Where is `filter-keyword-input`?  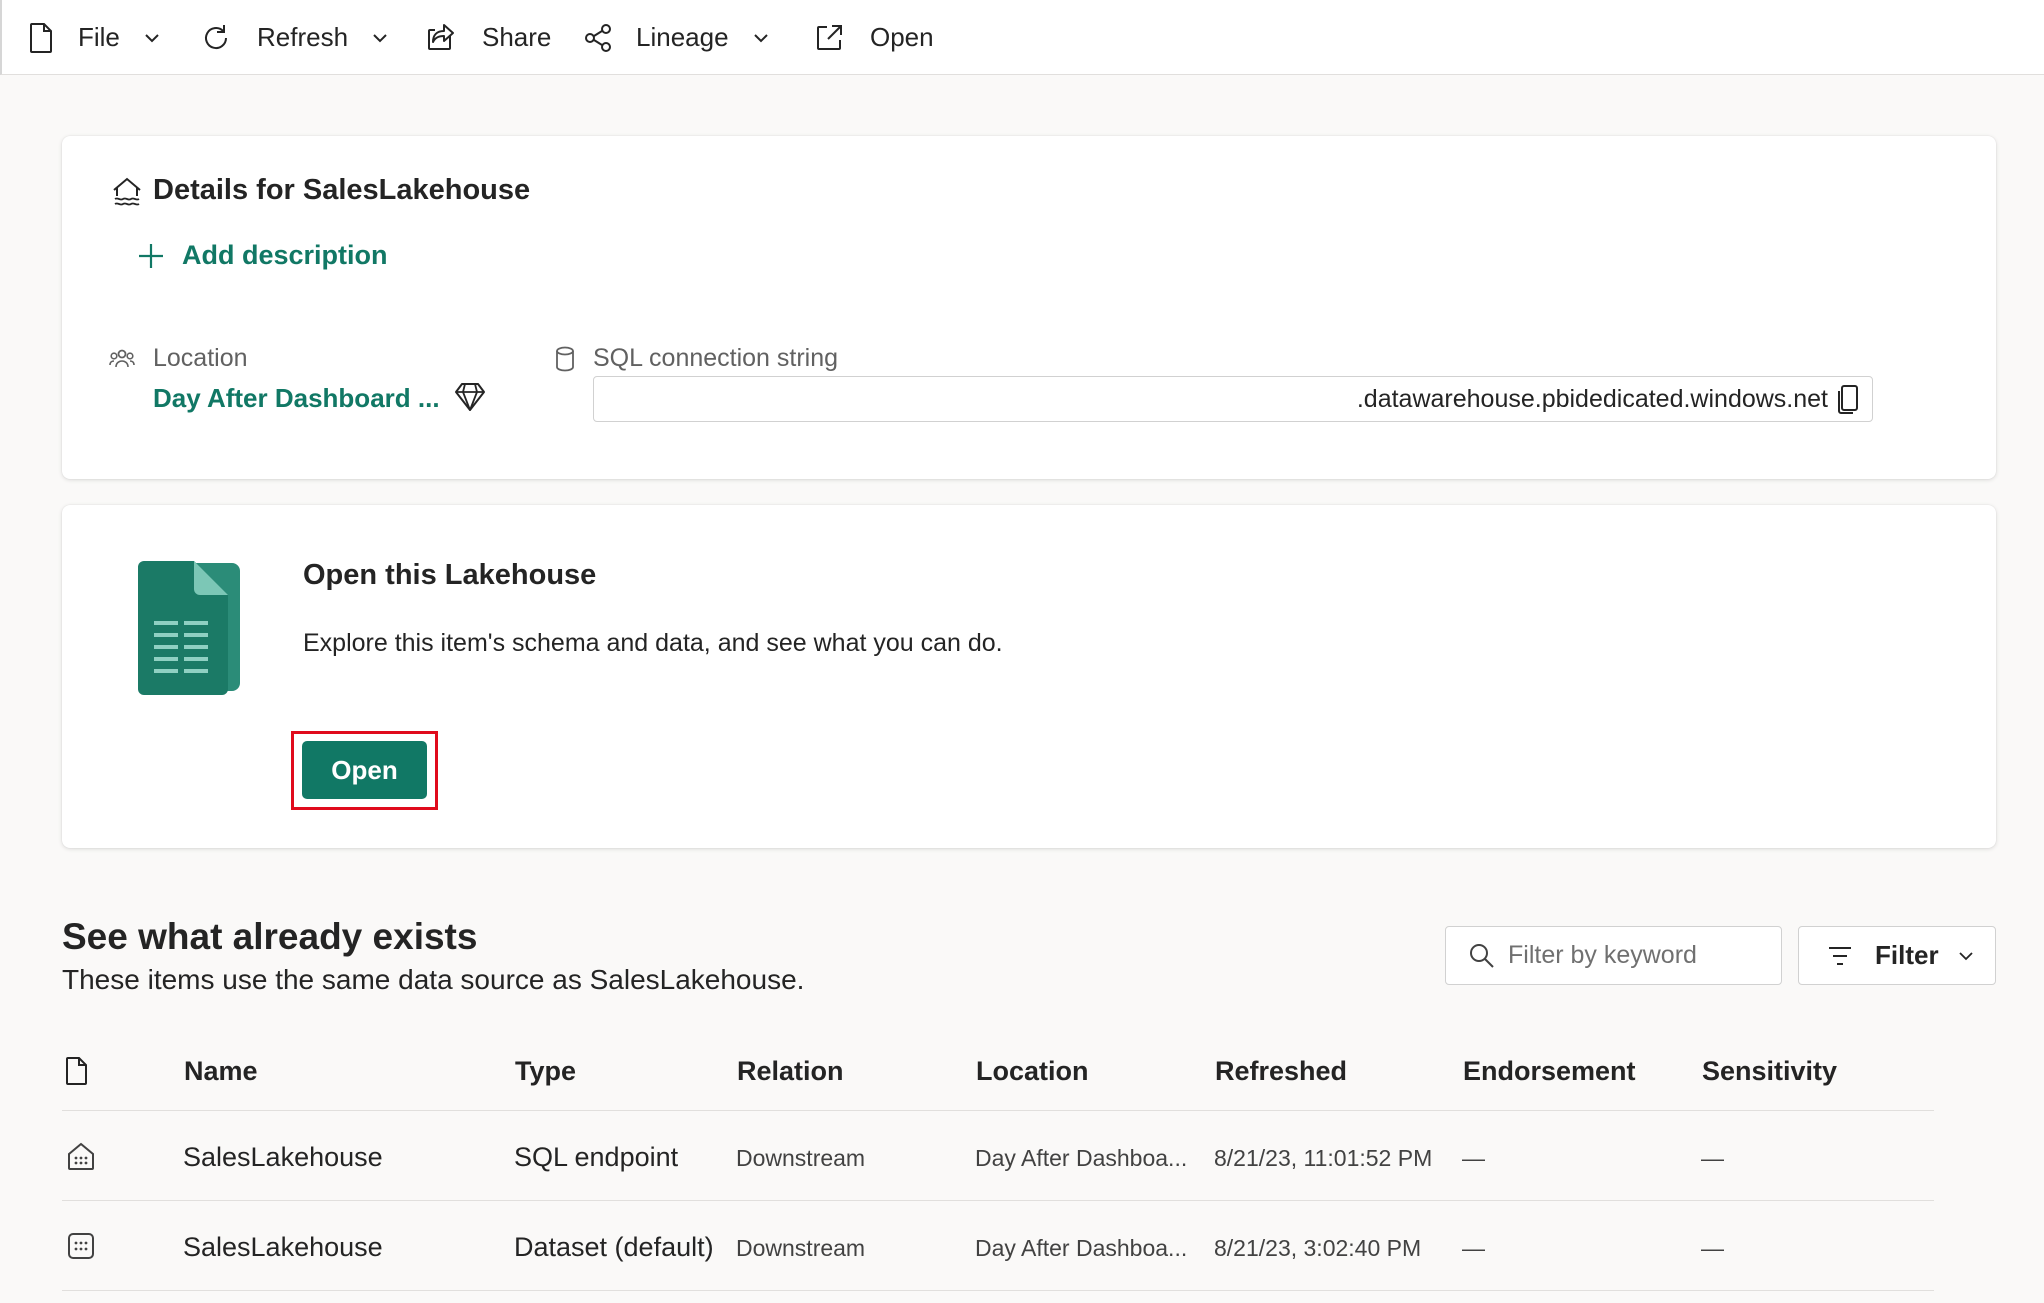 filter-keyword-input is located at coordinates (1633, 955).